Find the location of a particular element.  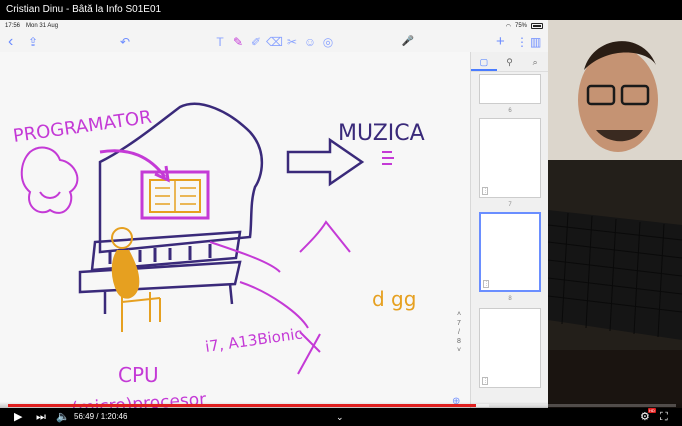

page-number-8: 8 is located at coordinates (510, 299).